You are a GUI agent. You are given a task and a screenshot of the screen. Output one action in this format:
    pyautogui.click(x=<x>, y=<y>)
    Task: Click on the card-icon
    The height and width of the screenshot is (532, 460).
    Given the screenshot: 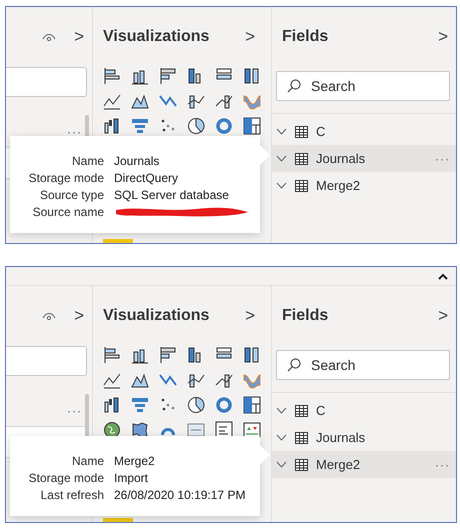 What is the action you would take?
    pyautogui.click(x=196, y=430)
    